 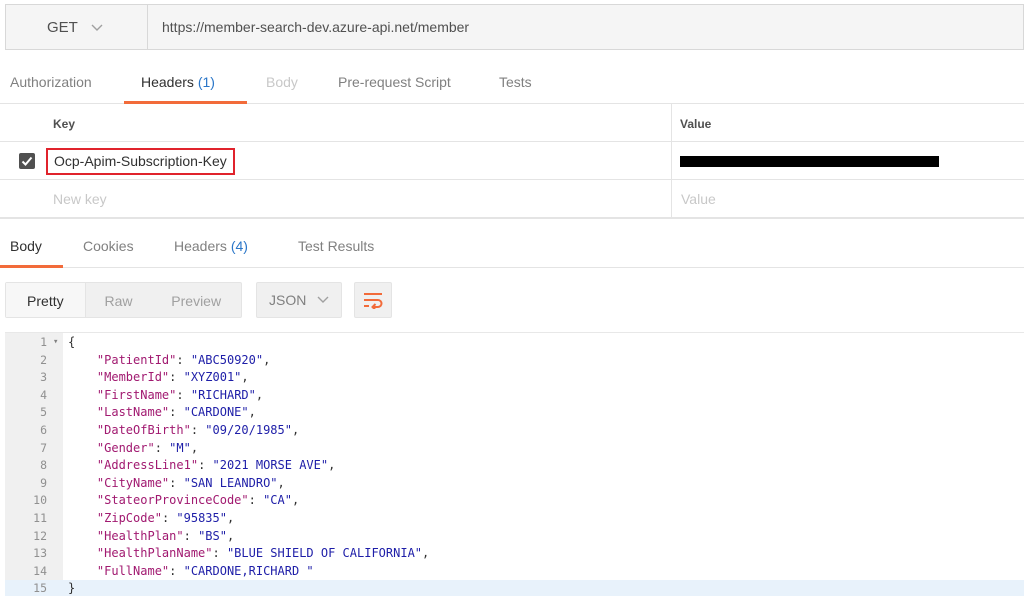 What do you see at coordinates (133, 412) in the screenshot?
I see `json-key: "LastName"` at bounding box center [133, 412].